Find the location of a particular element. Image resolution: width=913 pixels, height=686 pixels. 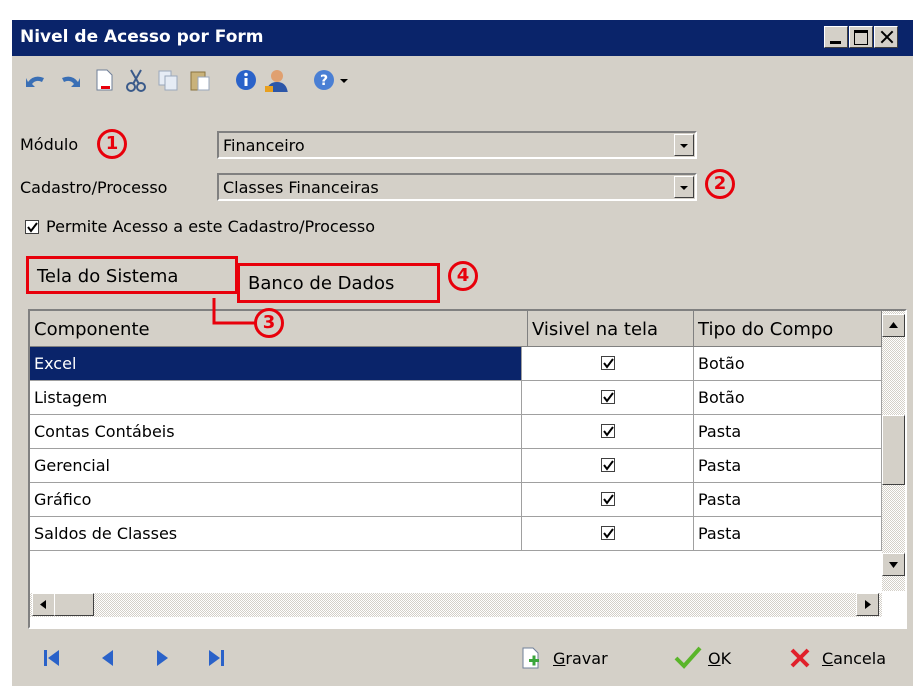

table-row: Excel Botão is located at coordinates (457, 364).